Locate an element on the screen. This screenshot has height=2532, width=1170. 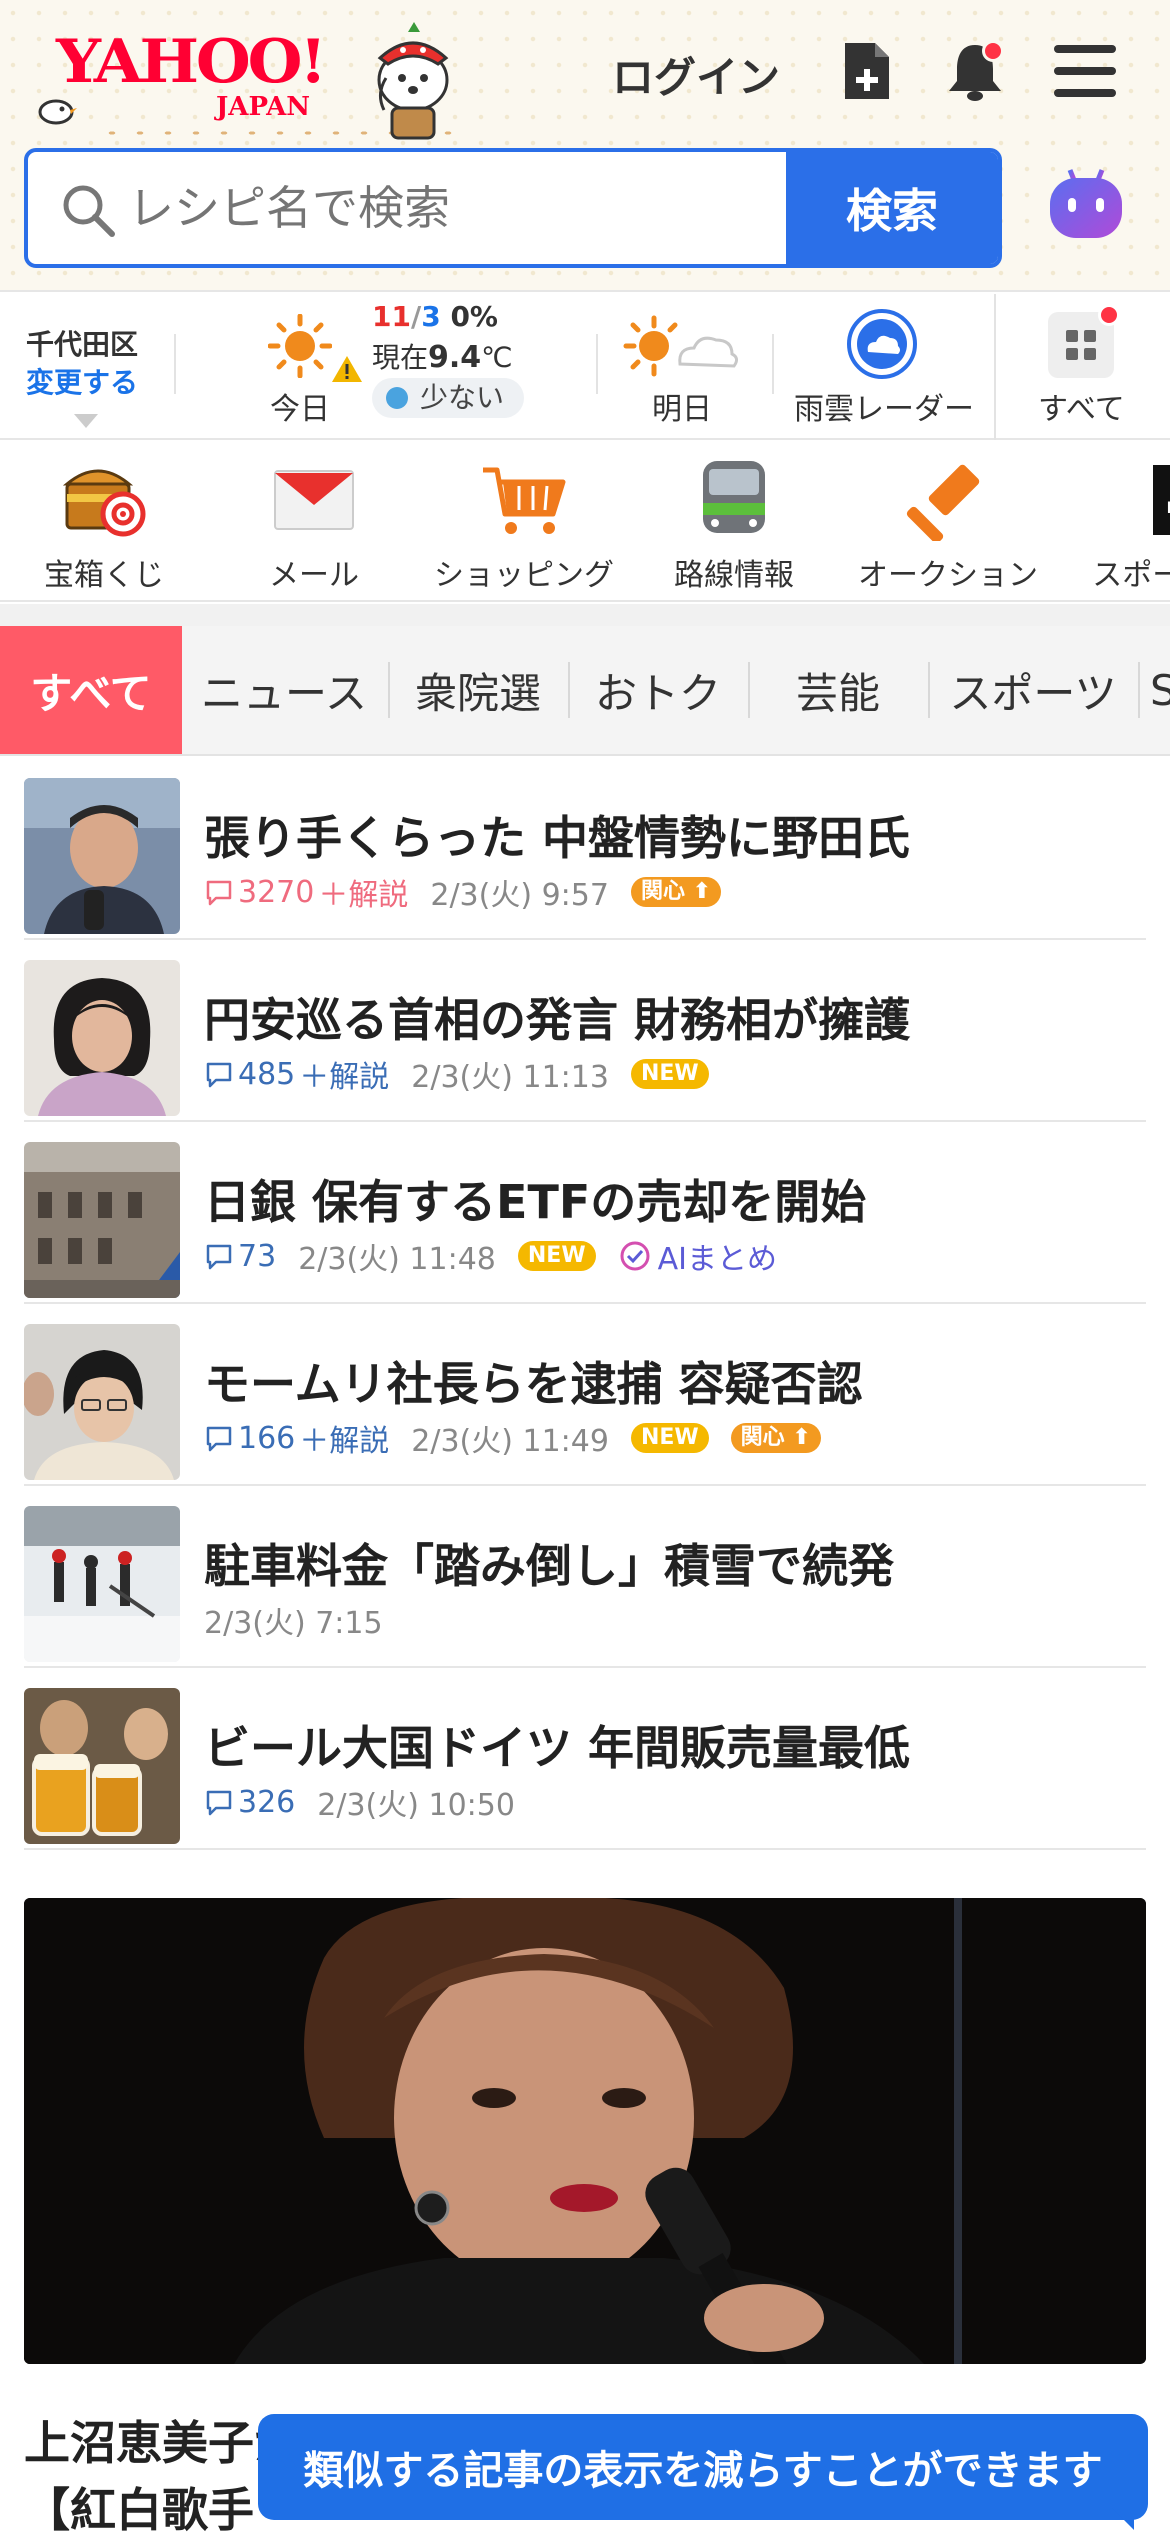
tab-news: ニュース is located at coordinates (284, 690).